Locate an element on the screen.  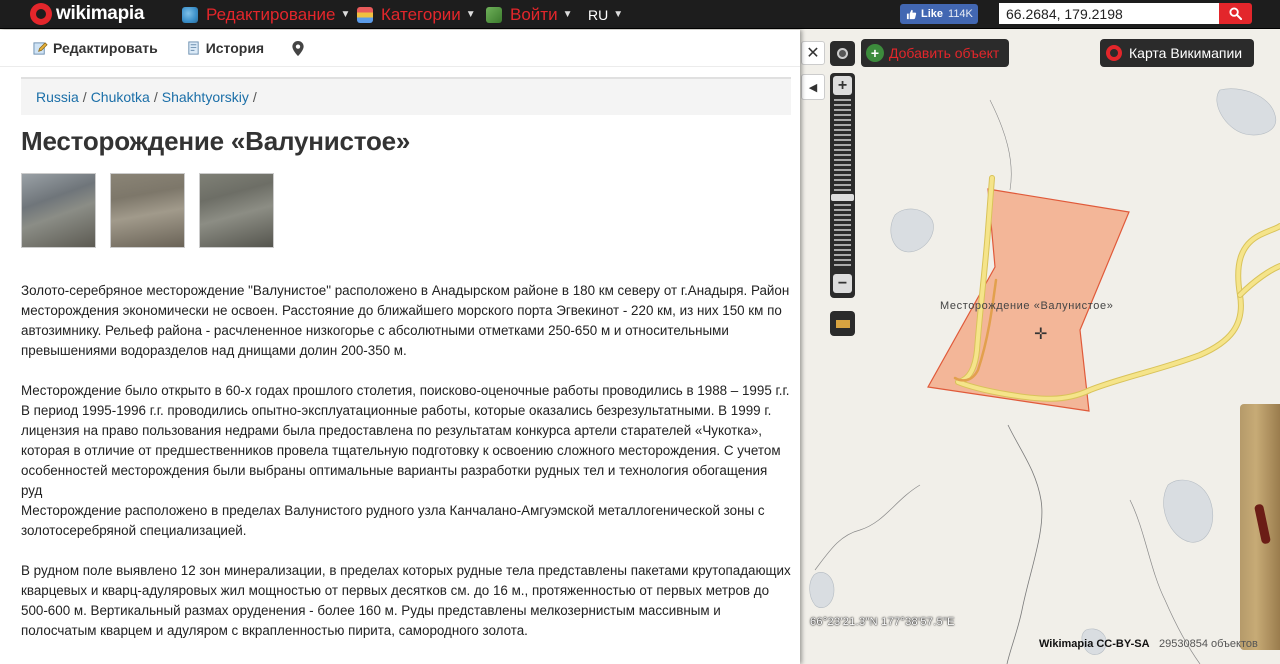
add-object-label: Добавить объект is located at coordinates (944, 53).